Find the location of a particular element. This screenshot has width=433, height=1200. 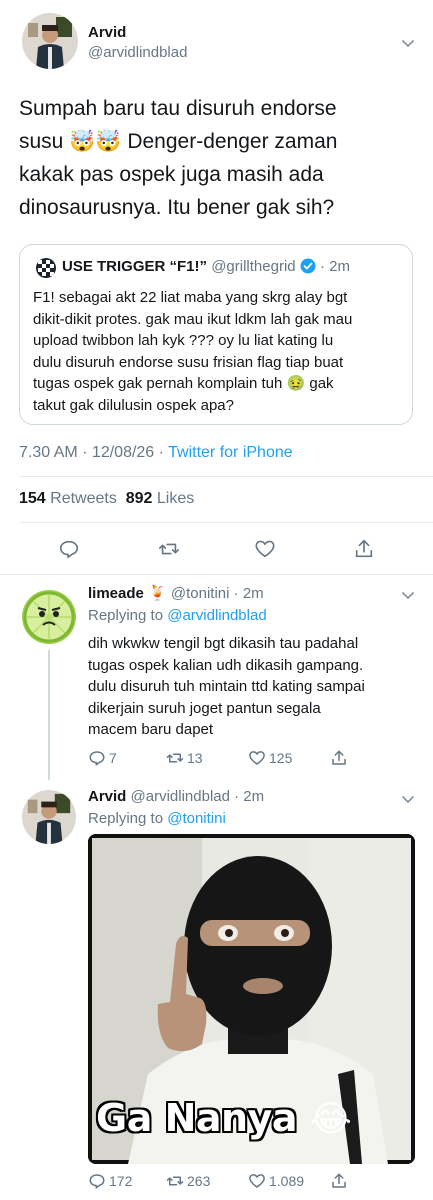

tweet-line: kakak pas ospek juga masih ada is located at coordinates (171, 174).